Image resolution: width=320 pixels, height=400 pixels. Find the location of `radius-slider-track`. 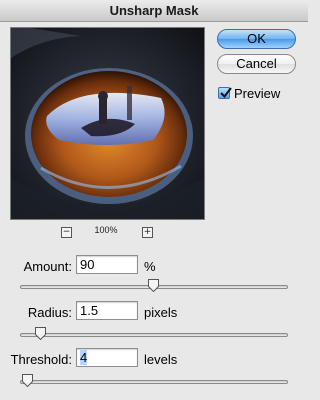

radius-slider-track is located at coordinates (154, 335).